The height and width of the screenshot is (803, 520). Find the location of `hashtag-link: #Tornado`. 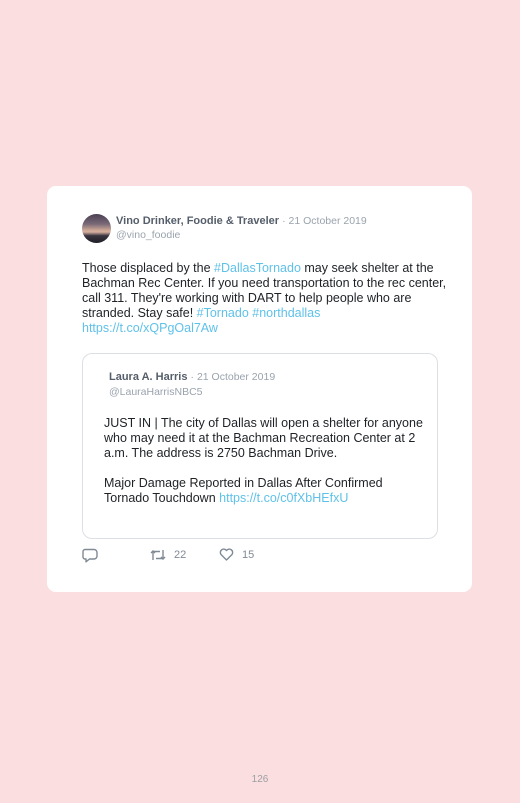

hashtag-link: #Tornado is located at coordinates (223, 313).